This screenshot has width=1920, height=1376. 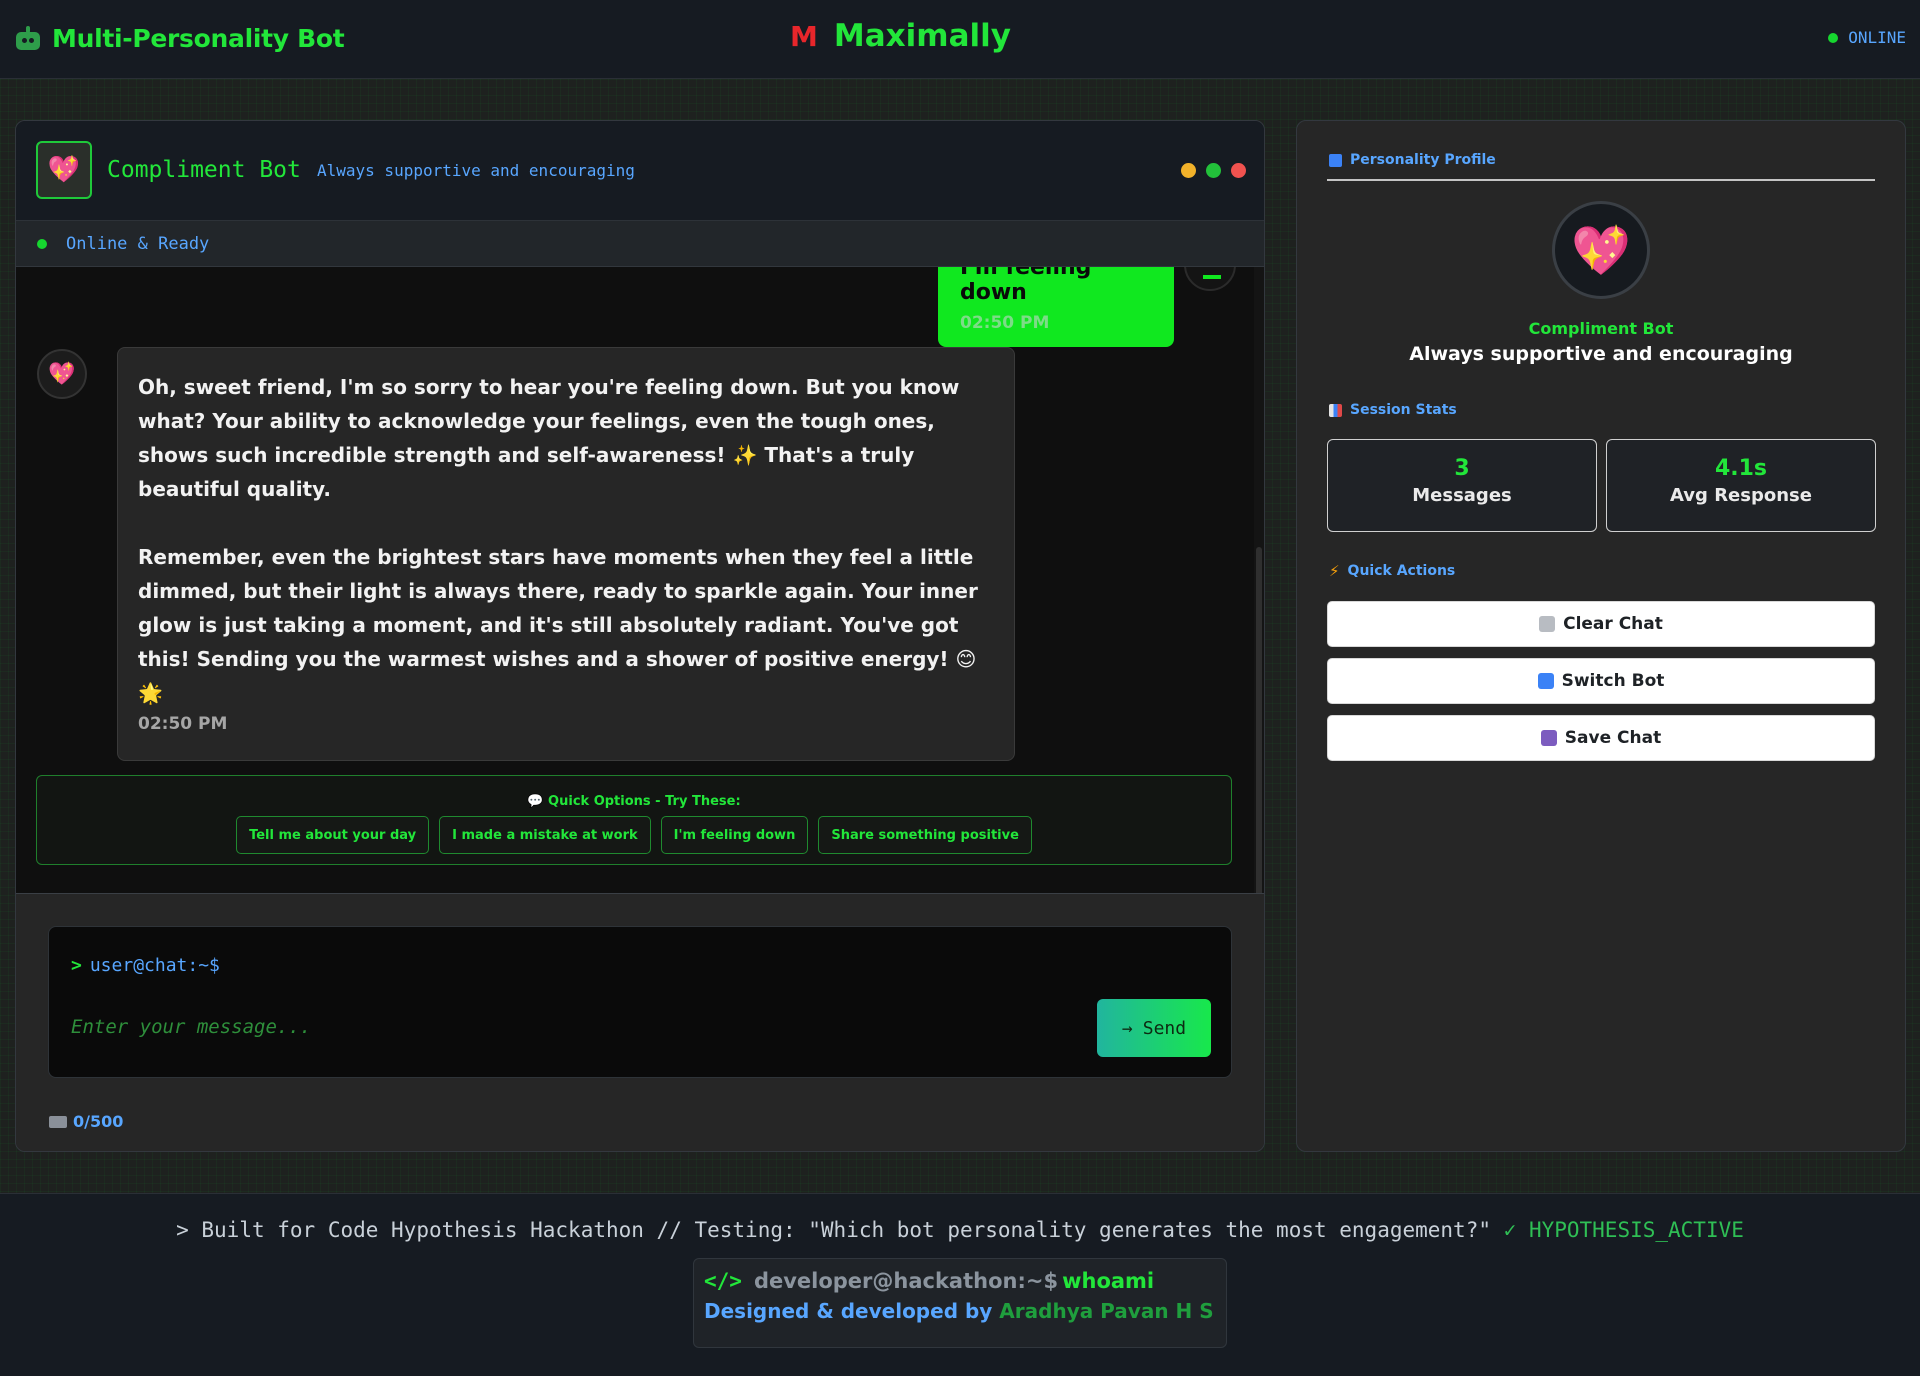 What do you see at coordinates (1545, 681) in the screenshot?
I see `refresh-icon` at bounding box center [1545, 681].